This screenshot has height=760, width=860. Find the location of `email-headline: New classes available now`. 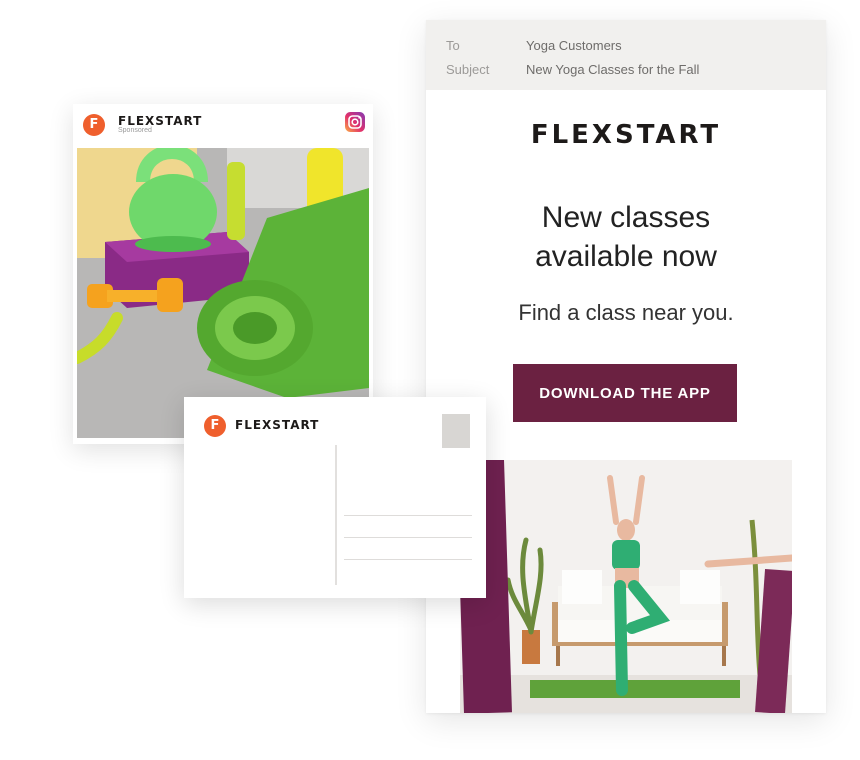

email-headline: New classes available now is located at coordinates (626, 237).